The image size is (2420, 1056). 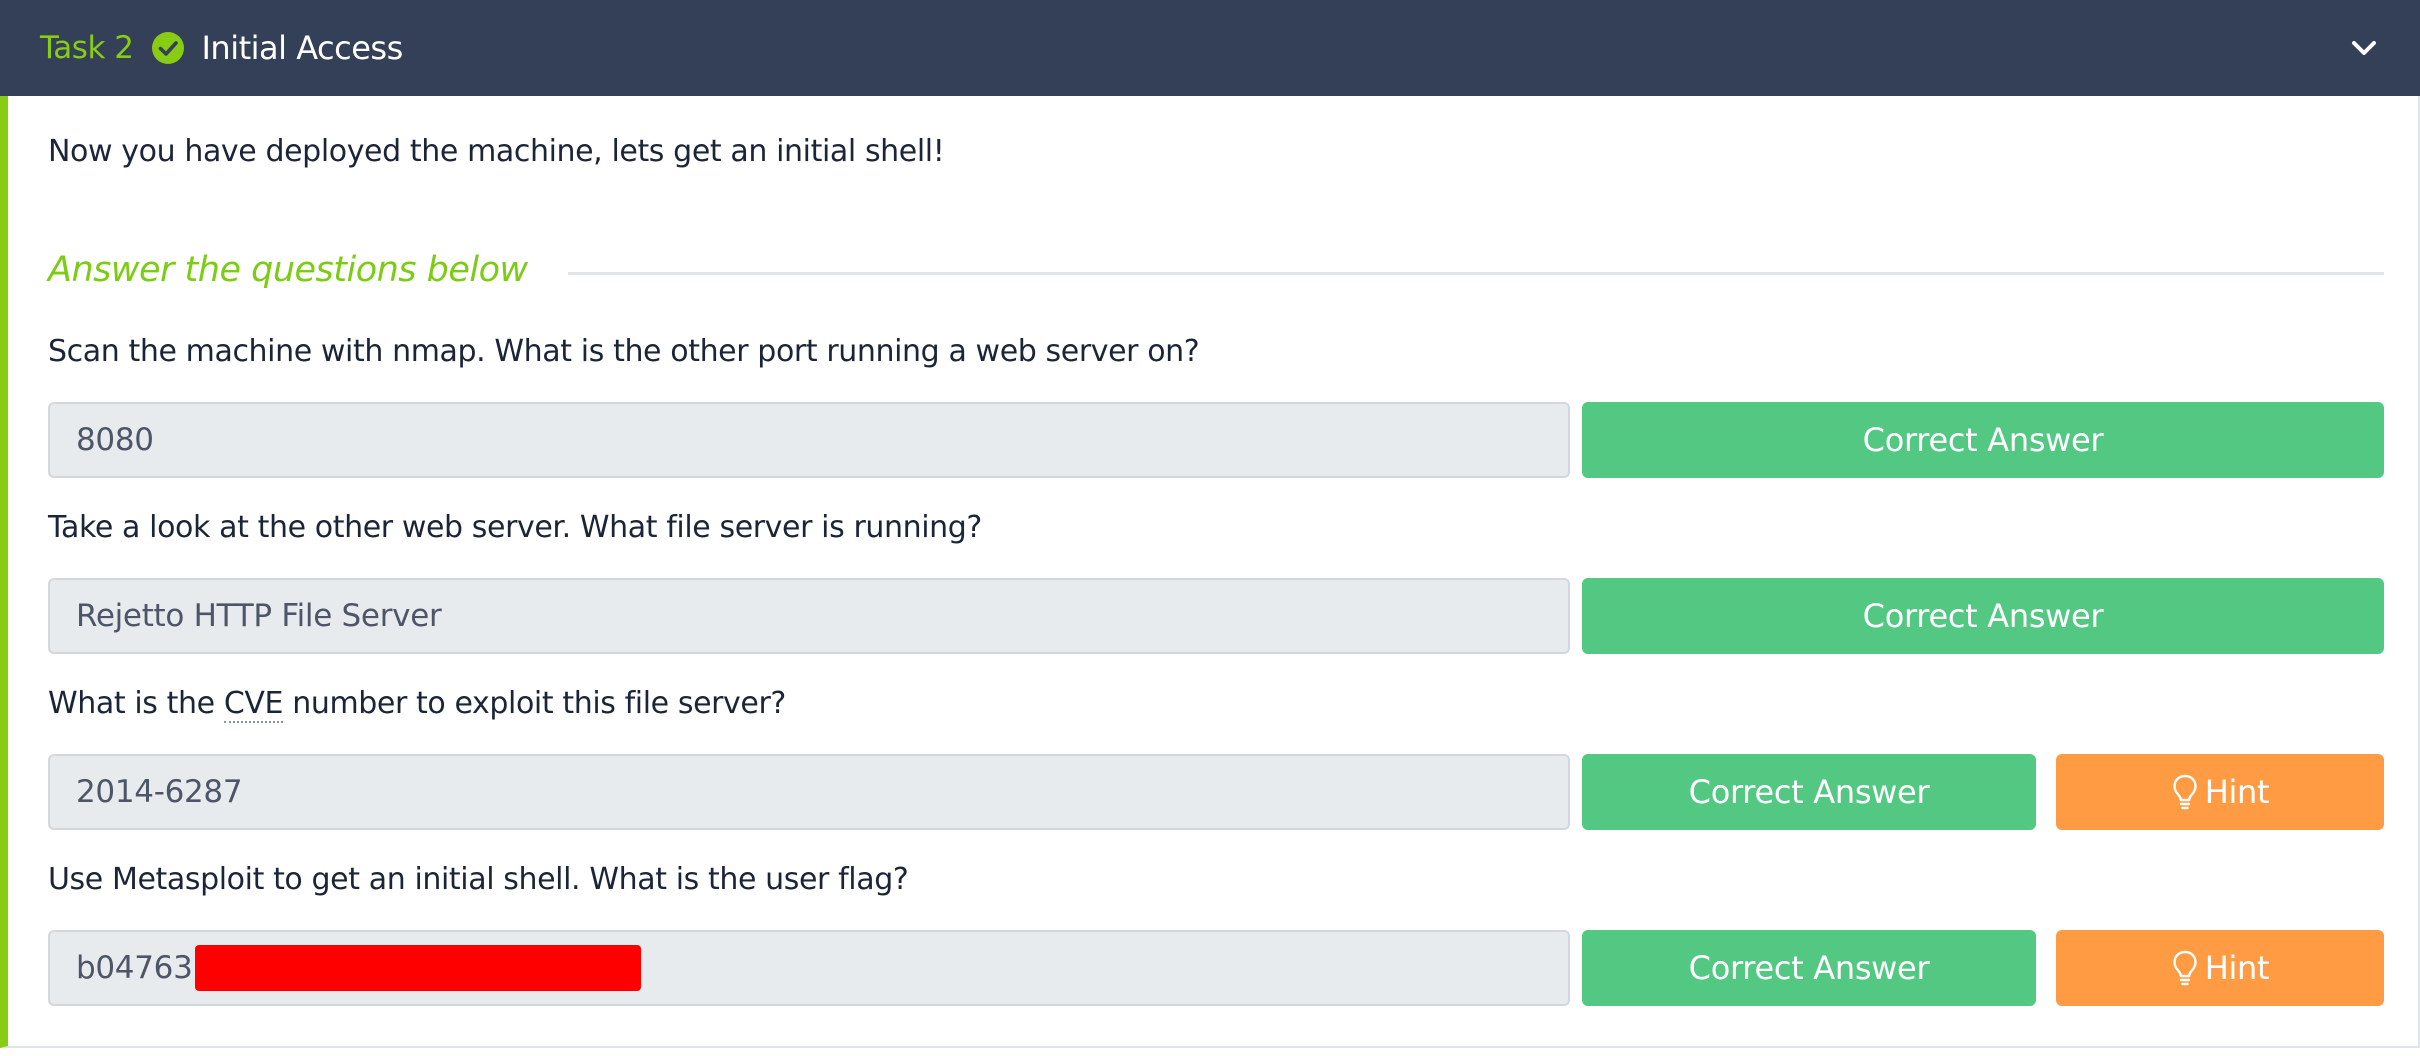 I want to click on question-4-correct-answer-label: Correct Answer, so click(x=1809, y=968).